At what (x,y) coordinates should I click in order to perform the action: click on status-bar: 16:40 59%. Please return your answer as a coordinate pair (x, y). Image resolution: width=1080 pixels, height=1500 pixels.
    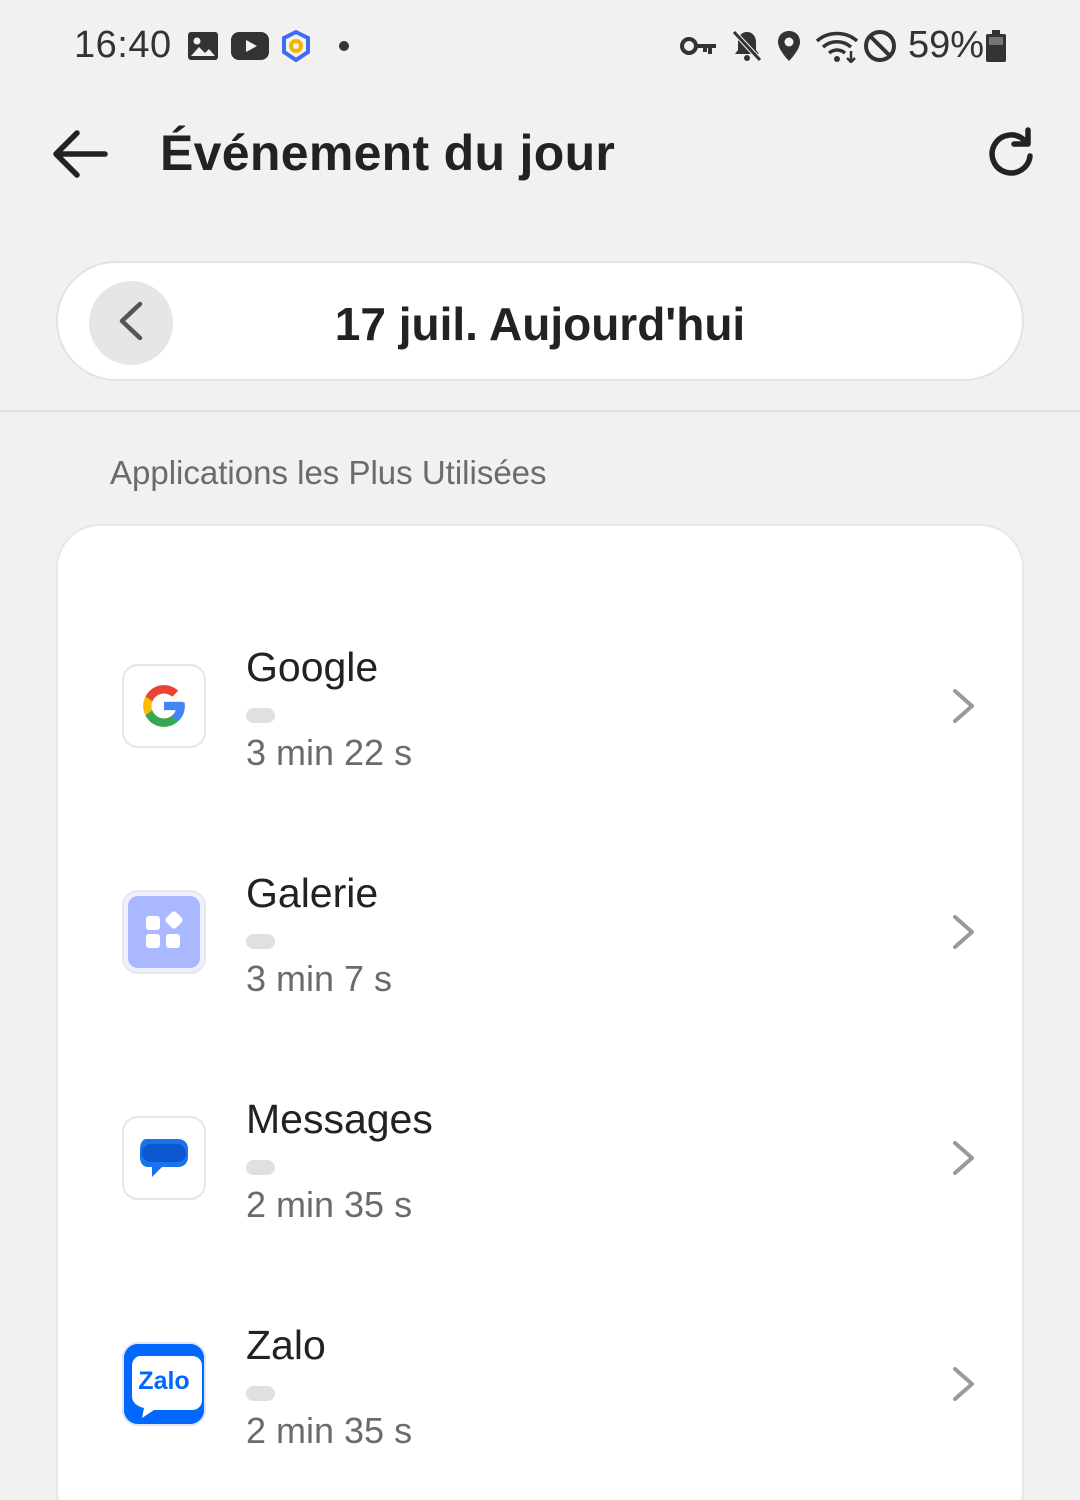
    Looking at the image, I should click on (540, 46).